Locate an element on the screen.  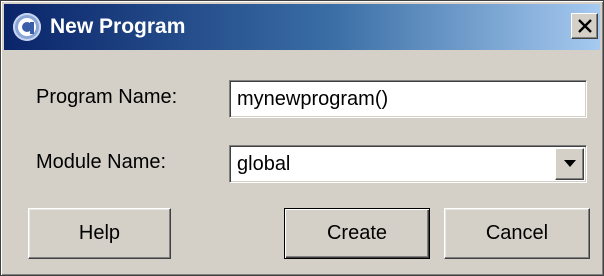
program-name-label: Program Name: is located at coordinates (107, 97).